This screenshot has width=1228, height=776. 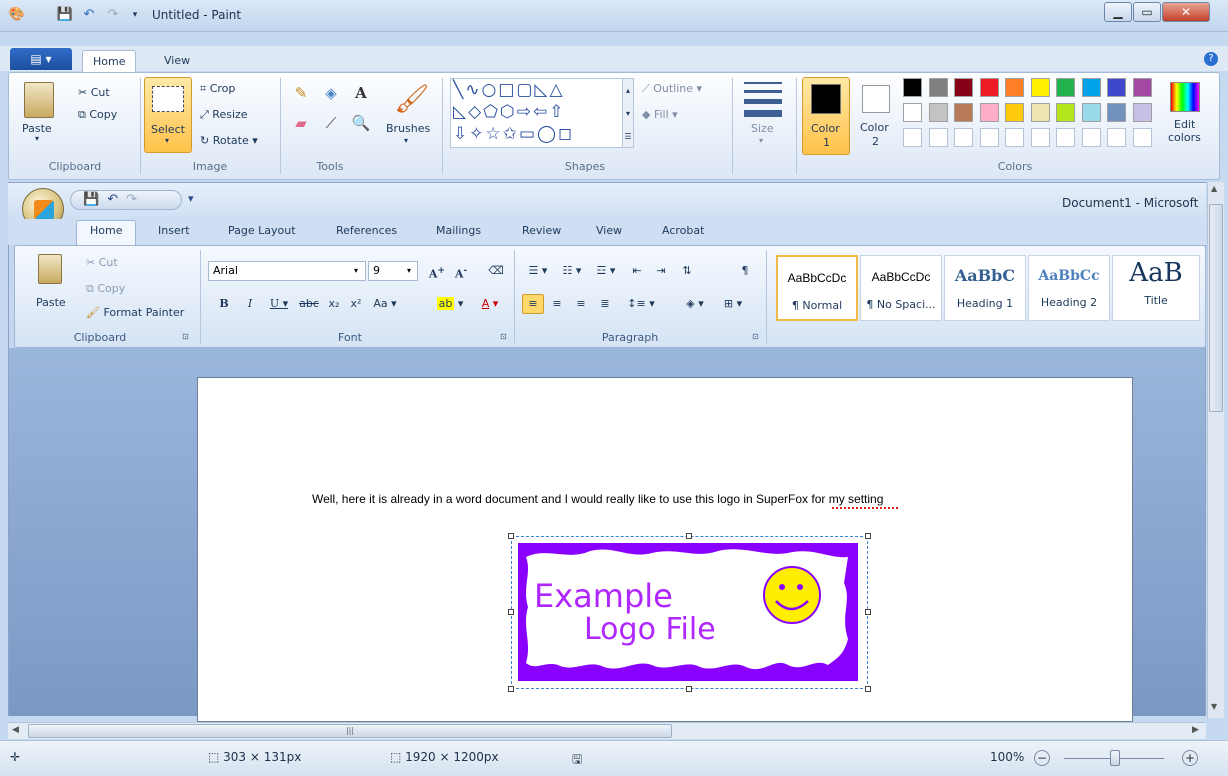 What do you see at coordinates (557, 304) in the screenshot?
I see `align-center-icon: ≡` at bounding box center [557, 304].